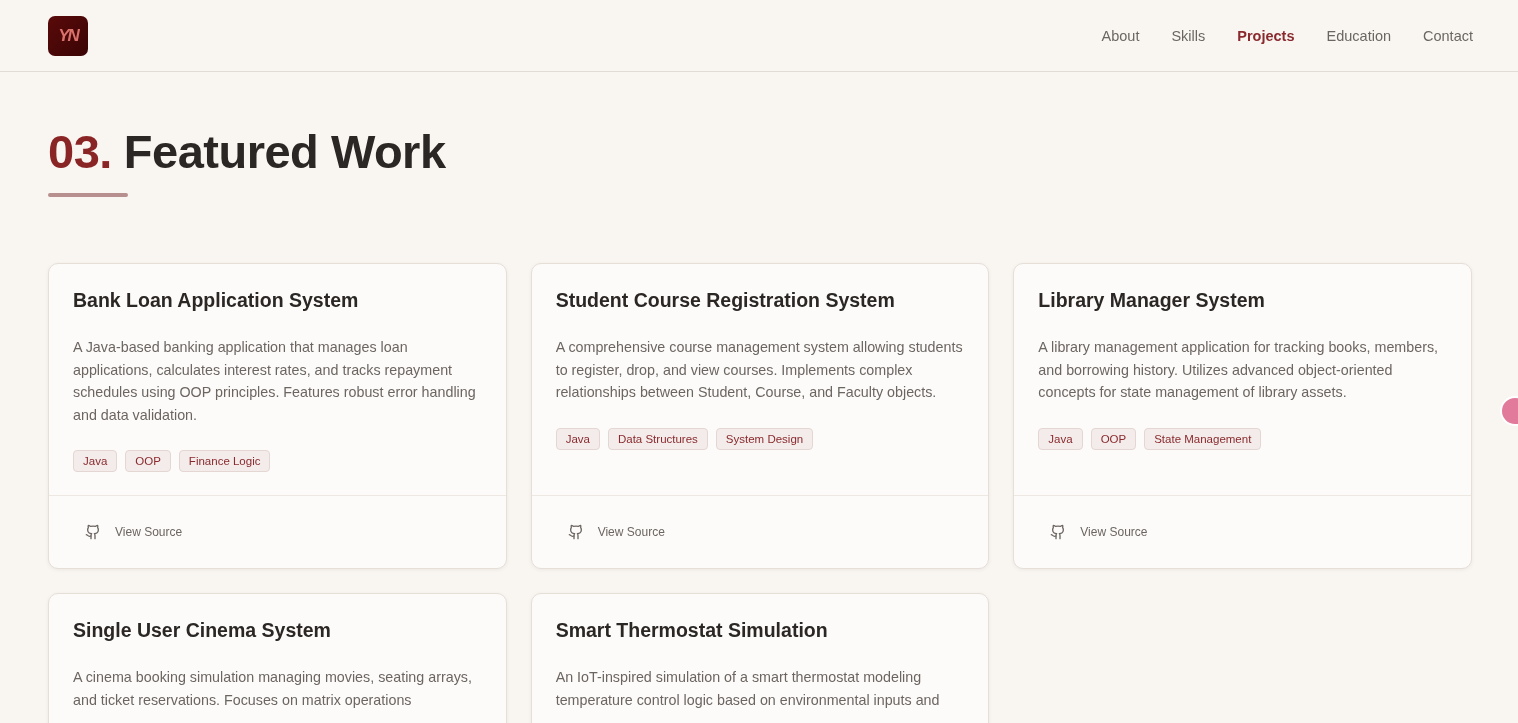 This screenshot has height=723, width=1518. I want to click on nav-link: Education, so click(1358, 35).